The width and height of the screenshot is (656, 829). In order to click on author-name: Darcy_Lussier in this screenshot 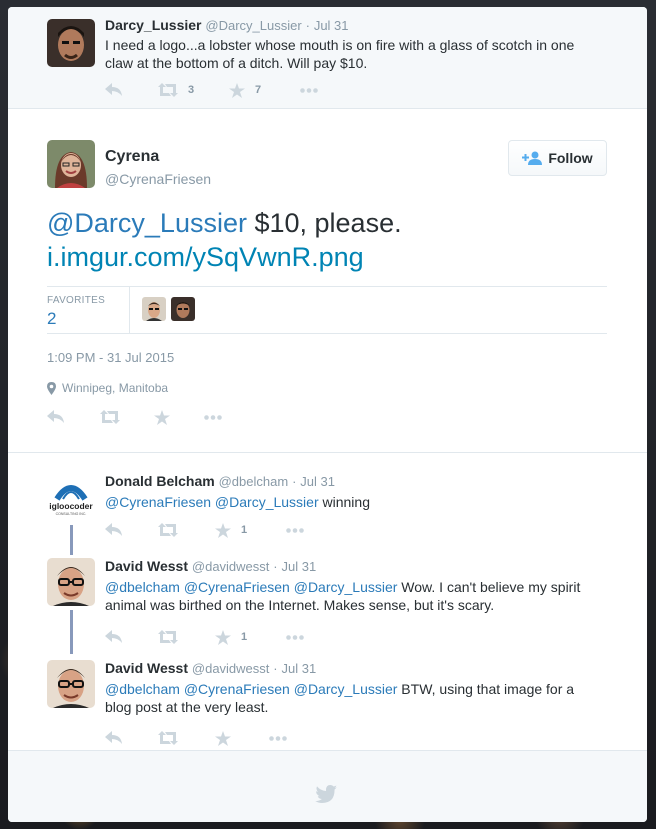, I will do `click(153, 25)`.